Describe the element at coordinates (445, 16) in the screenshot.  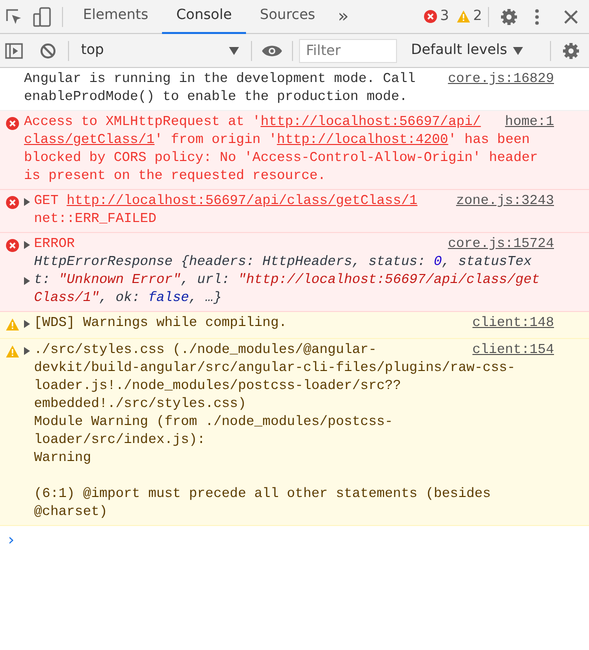
I see `error-count: 3` at that location.